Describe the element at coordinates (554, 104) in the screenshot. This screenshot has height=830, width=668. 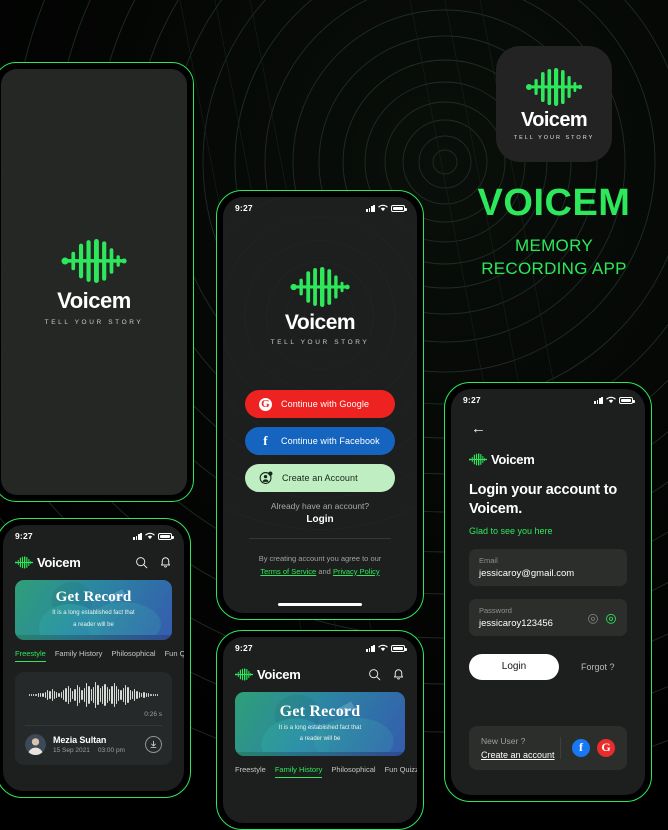
I see `app-icon: Voicem TELL YOUR STORY` at that location.